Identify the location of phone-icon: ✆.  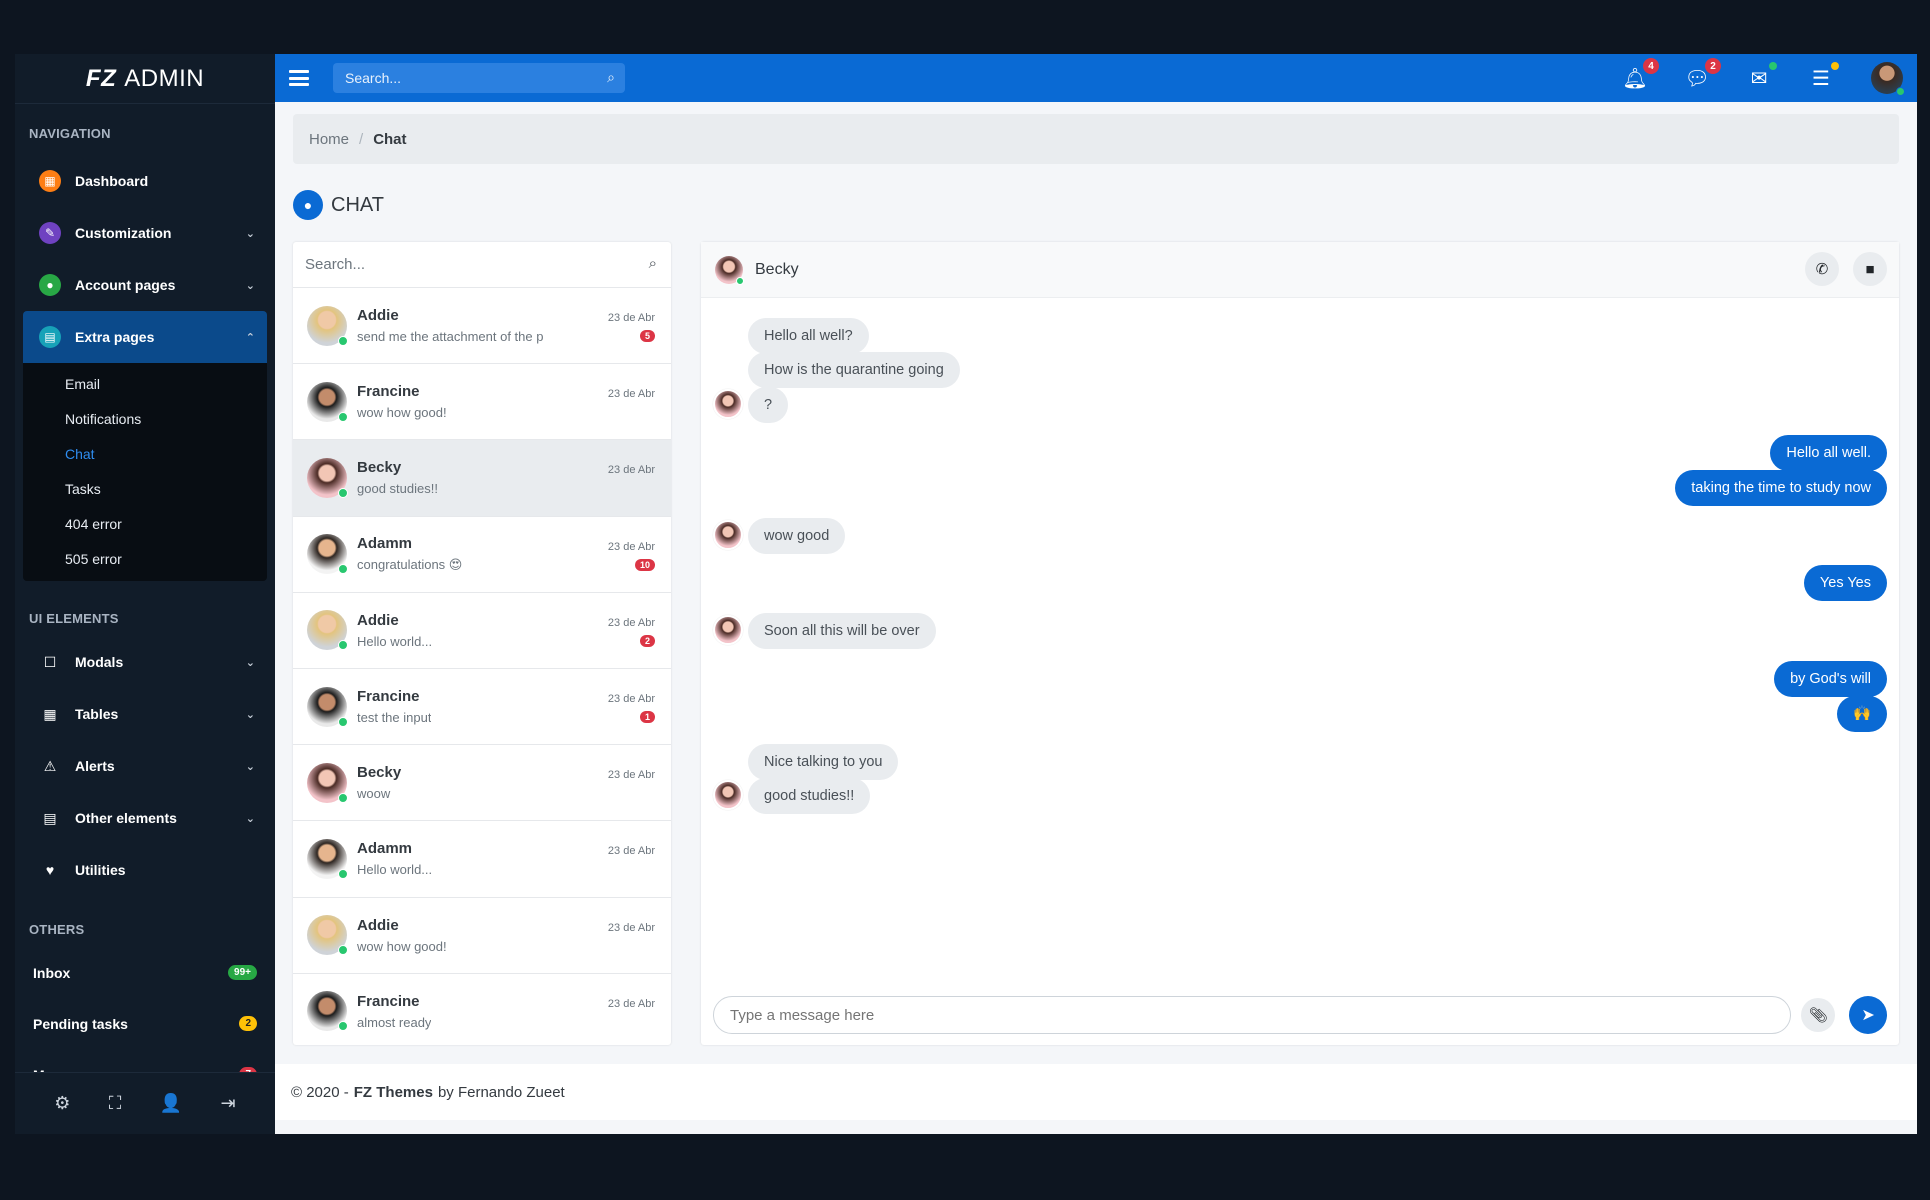
(1822, 269).